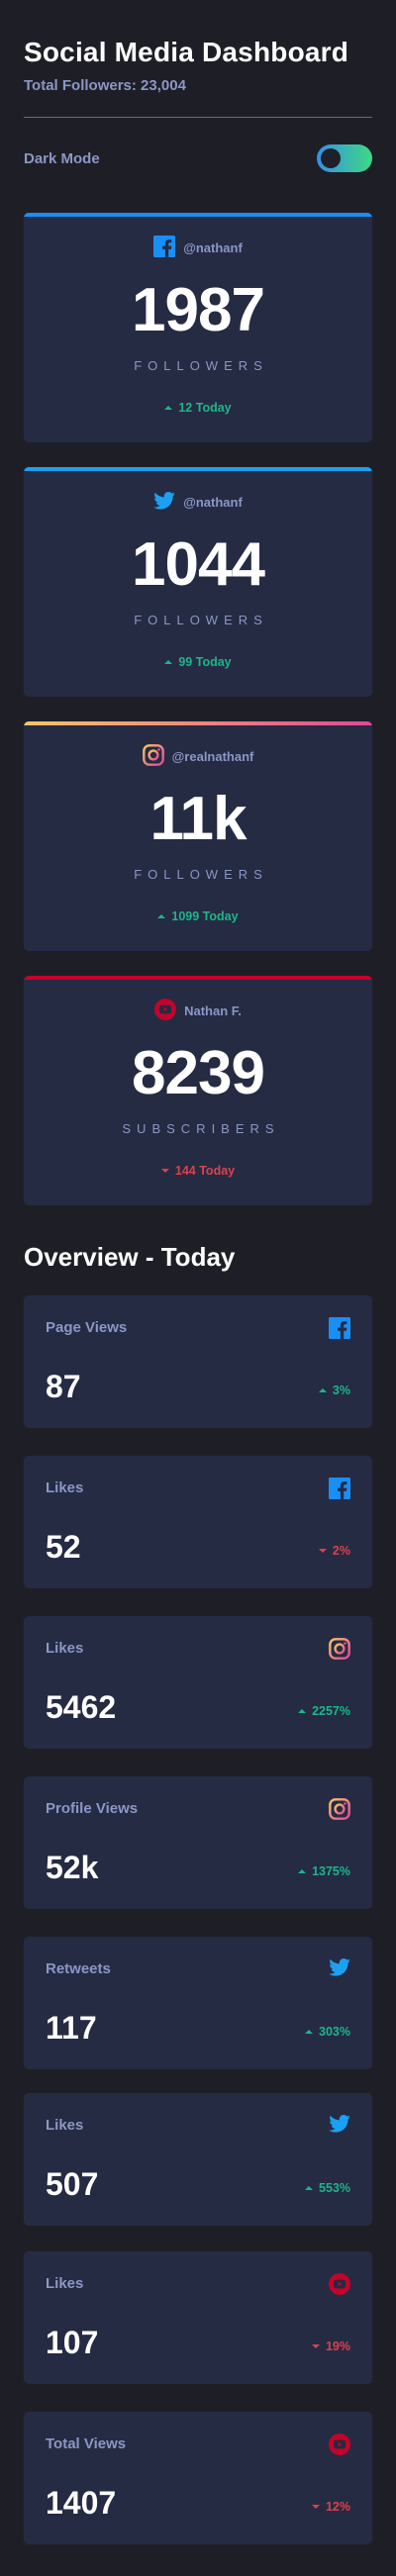  Describe the element at coordinates (198, 1842) in the screenshot. I see `overview-card: Profile Views 52k 1375%` at that location.